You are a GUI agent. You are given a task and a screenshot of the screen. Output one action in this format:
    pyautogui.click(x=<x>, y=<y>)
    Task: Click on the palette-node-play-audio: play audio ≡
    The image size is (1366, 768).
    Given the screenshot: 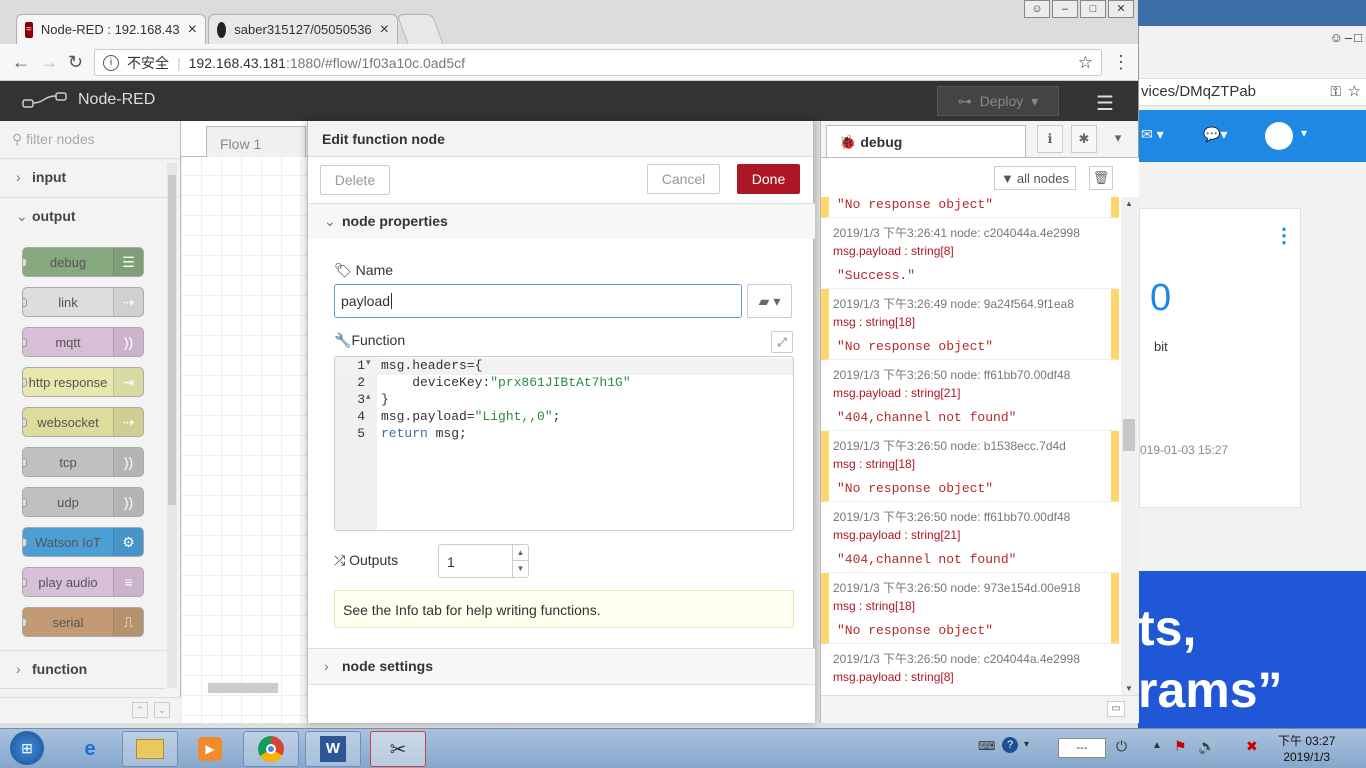 What is the action you would take?
    pyautogui.click(x=83, y=582)
    